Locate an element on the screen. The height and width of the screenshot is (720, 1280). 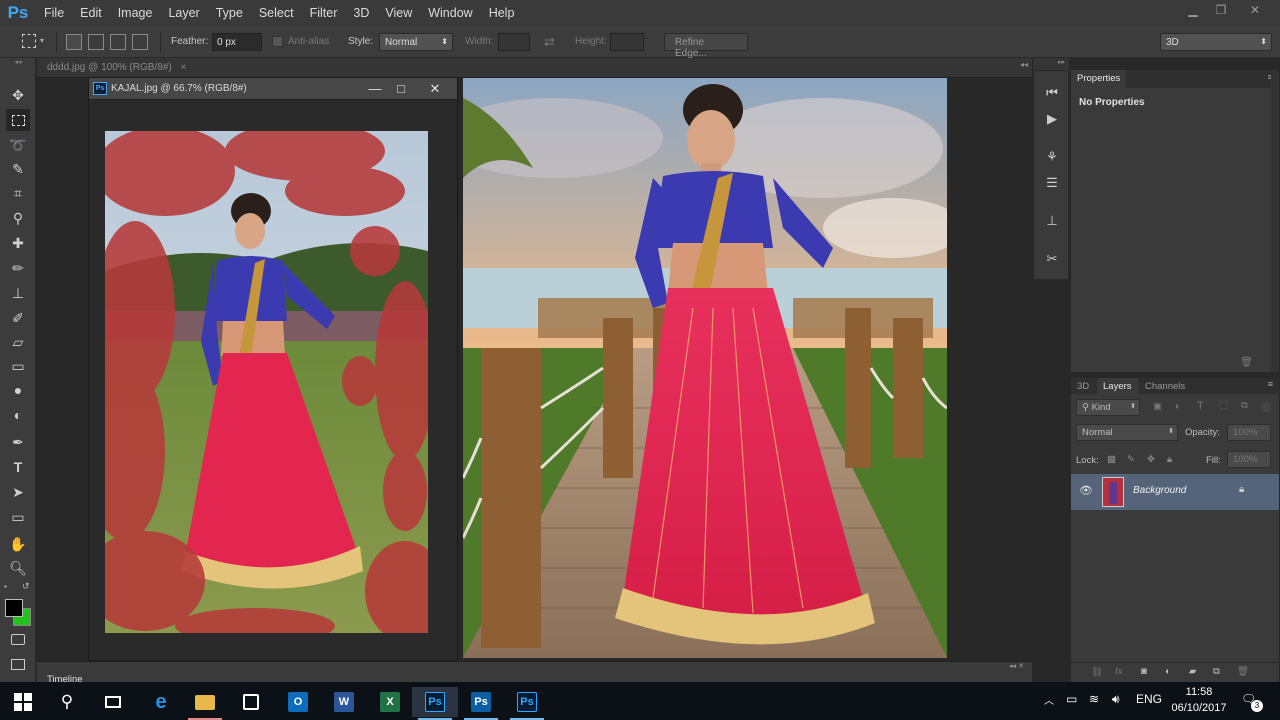
swap-icon: ⇄ is located at coordinates (549, 42).